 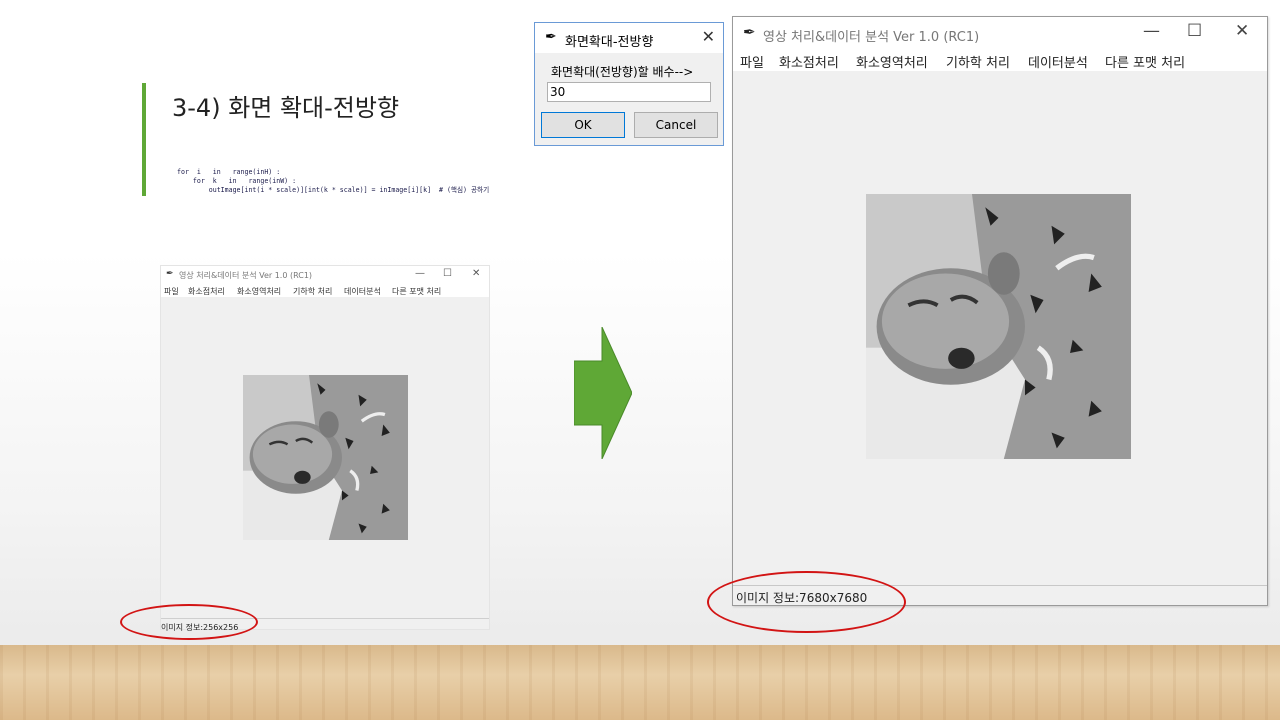 I want to click on title-accent-bar, so click(x=144, y=139).